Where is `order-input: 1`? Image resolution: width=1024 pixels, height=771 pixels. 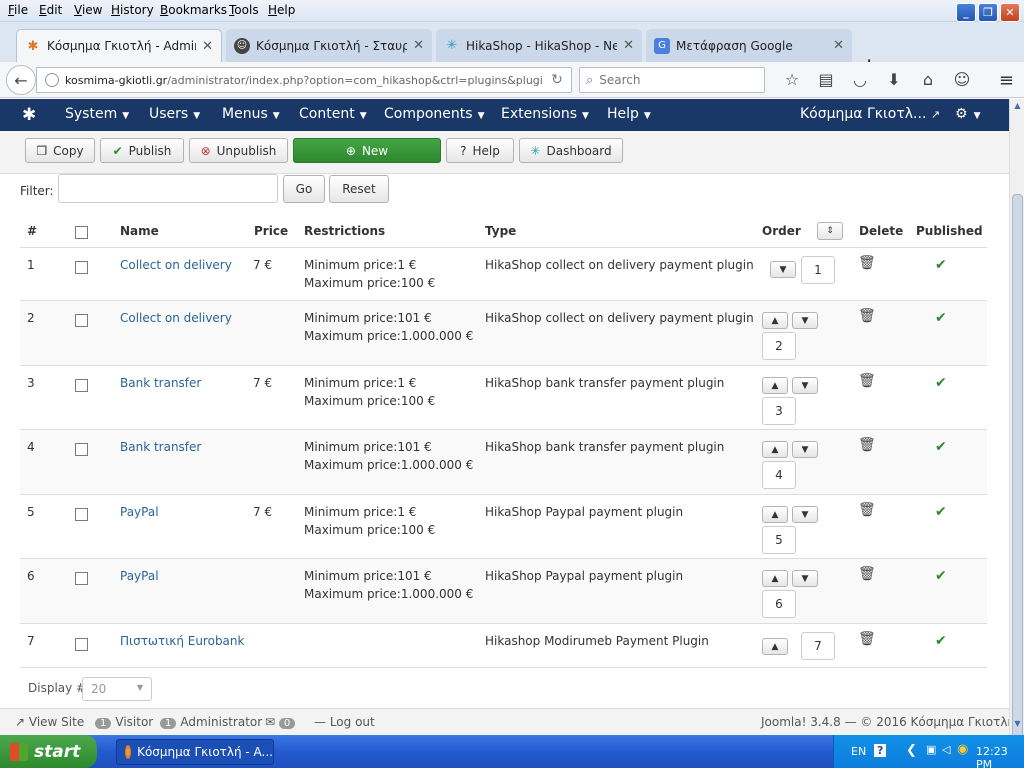 order-input: 1 is located at coordinates (818, 270).